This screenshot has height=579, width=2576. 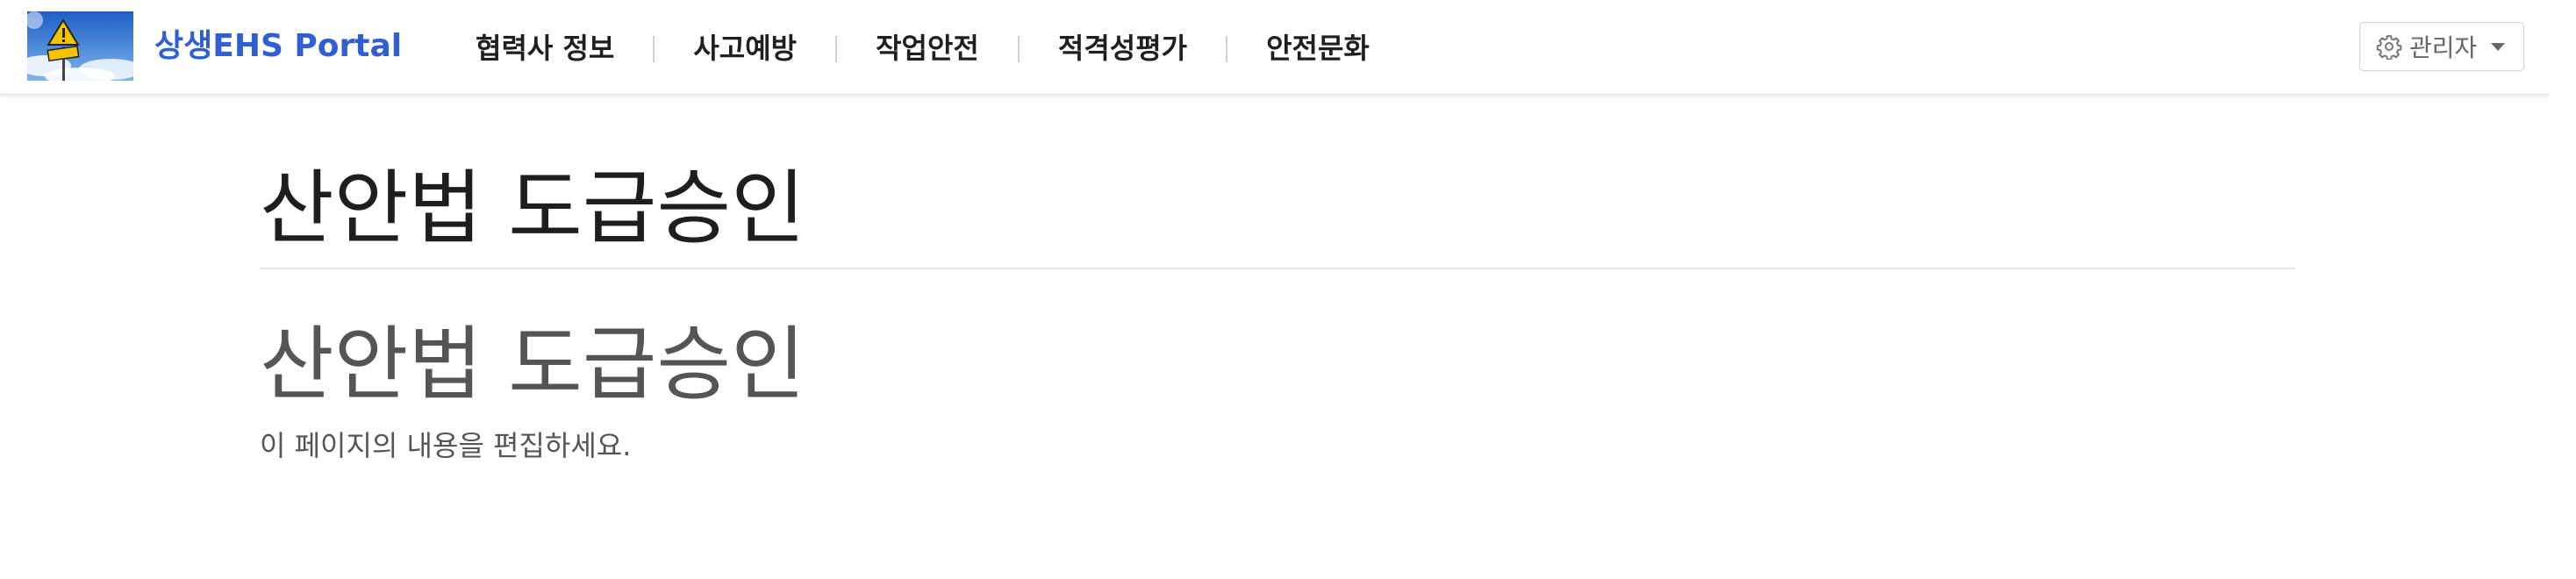 What do you see at coordinates (2389, 47) in the screenshot?
I see `gear-icon` at bounding box center [2389, 47].